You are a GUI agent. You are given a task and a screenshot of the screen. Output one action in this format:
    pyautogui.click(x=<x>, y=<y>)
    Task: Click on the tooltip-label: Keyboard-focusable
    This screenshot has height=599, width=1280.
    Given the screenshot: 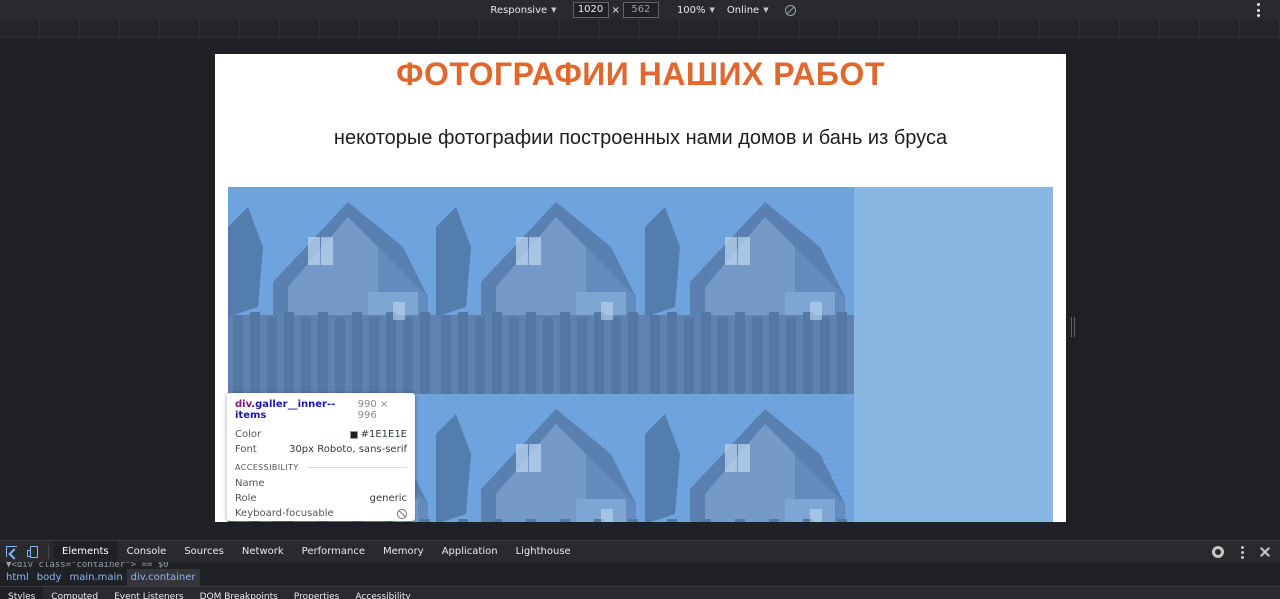 What is the action you would take?
    pyautogui.click(x=284, y=513)
    